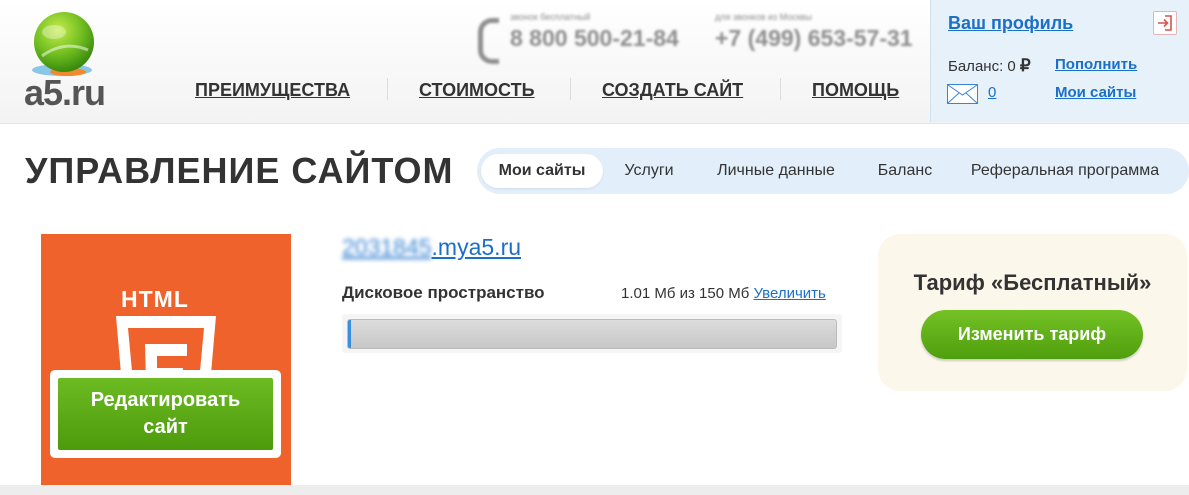 The height and width of the screenshot is (495, 1189). What do you see at coordinates (1032, 334) in the screenshot?
I see `change-tariff-button: Изменить тариф` at bounding box center [1032, 334].